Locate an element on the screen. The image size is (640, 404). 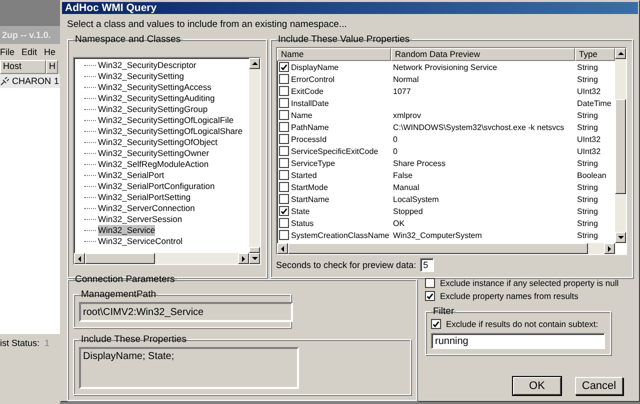
tree-item: Win32_SecurityDescriptor is located at coordinates (147, 65).